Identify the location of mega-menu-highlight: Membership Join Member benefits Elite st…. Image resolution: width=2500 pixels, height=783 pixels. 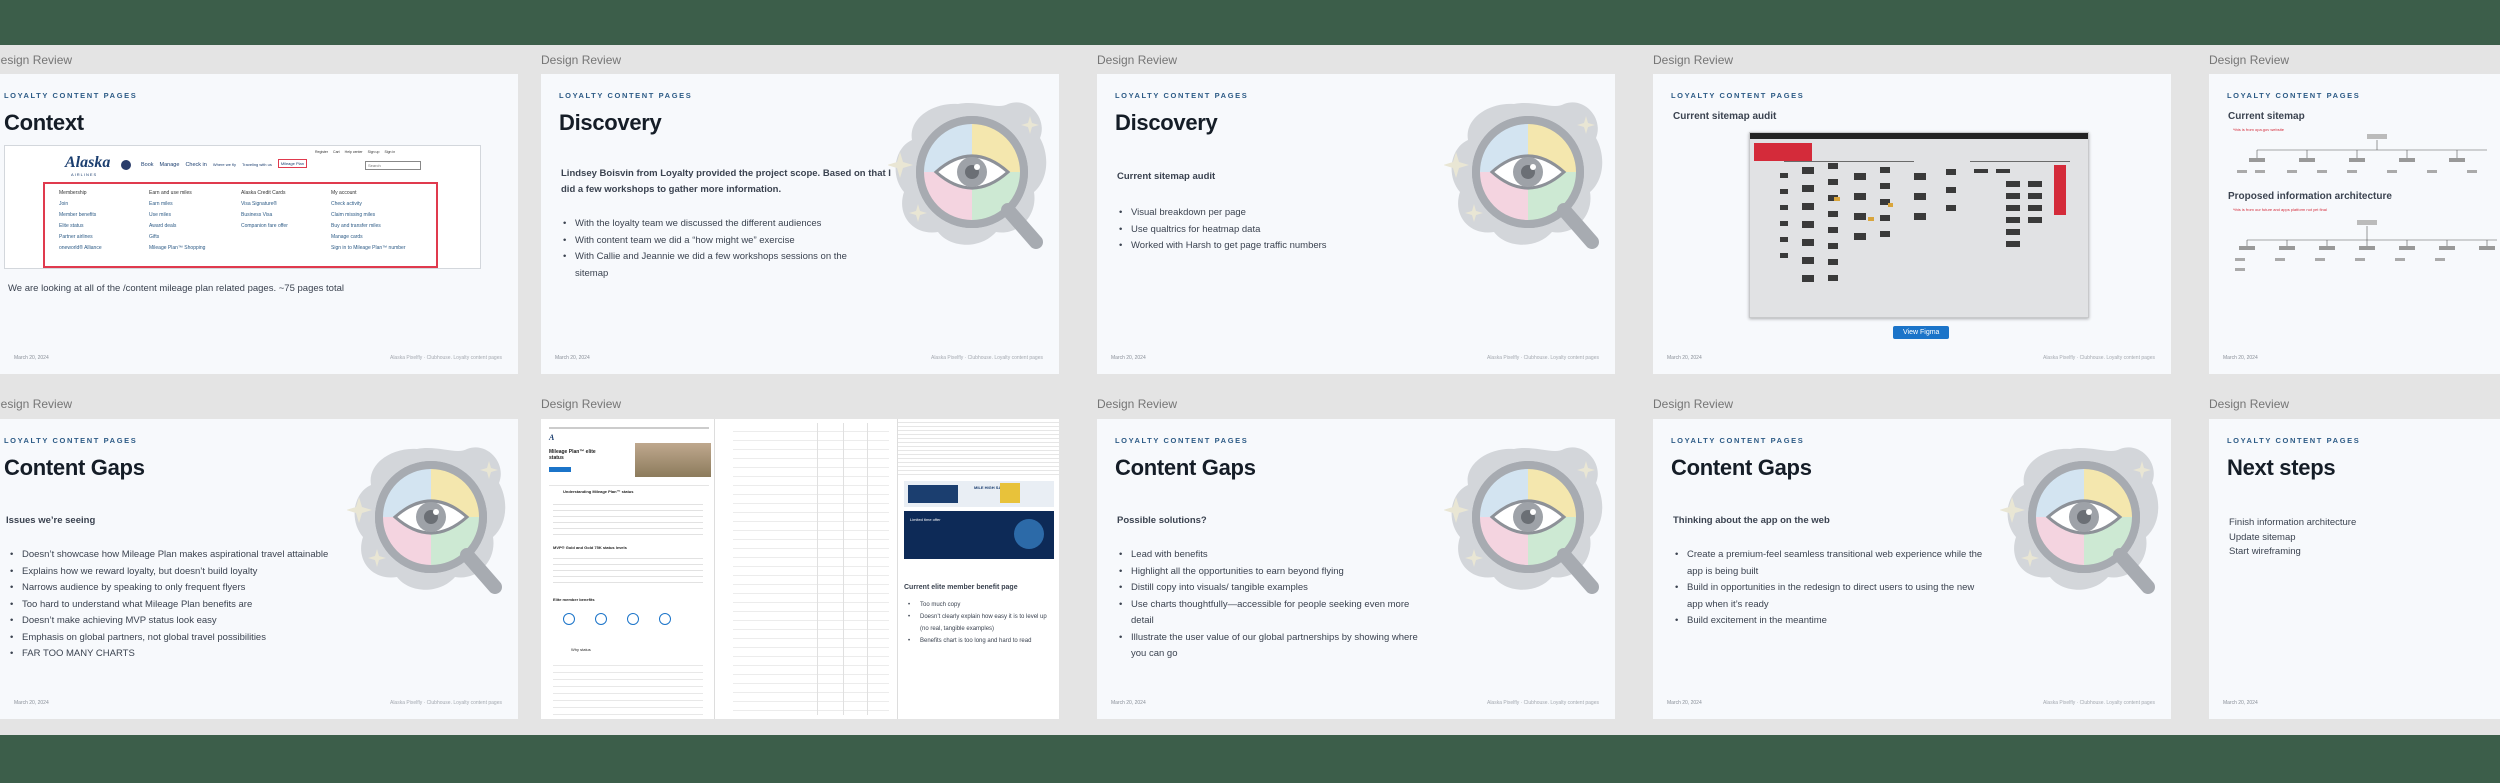
(240, 225).